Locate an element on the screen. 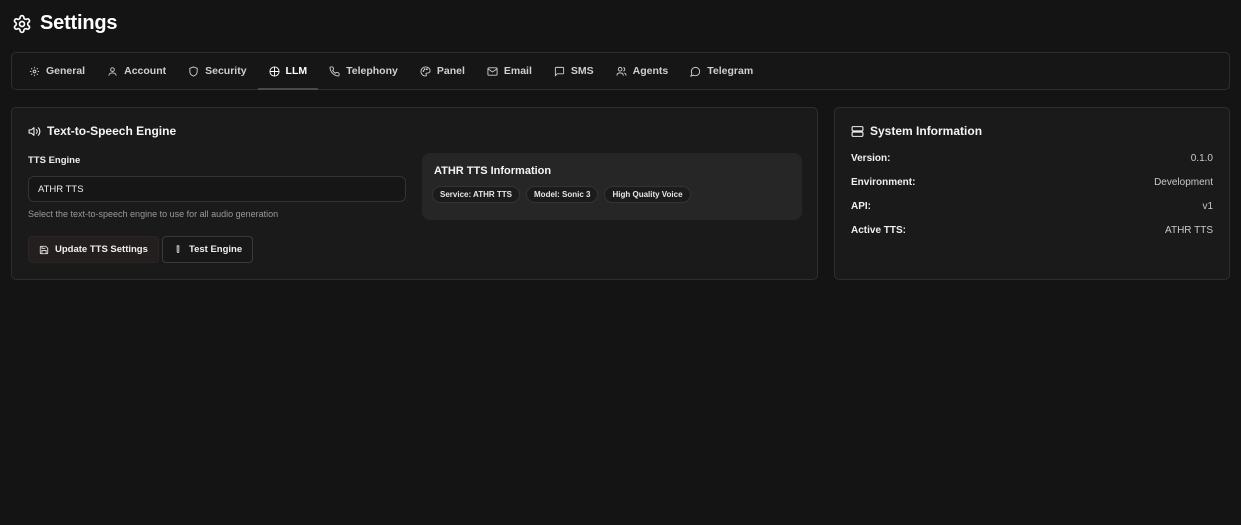  test-tube-icon is located at coordinates (178, 248).